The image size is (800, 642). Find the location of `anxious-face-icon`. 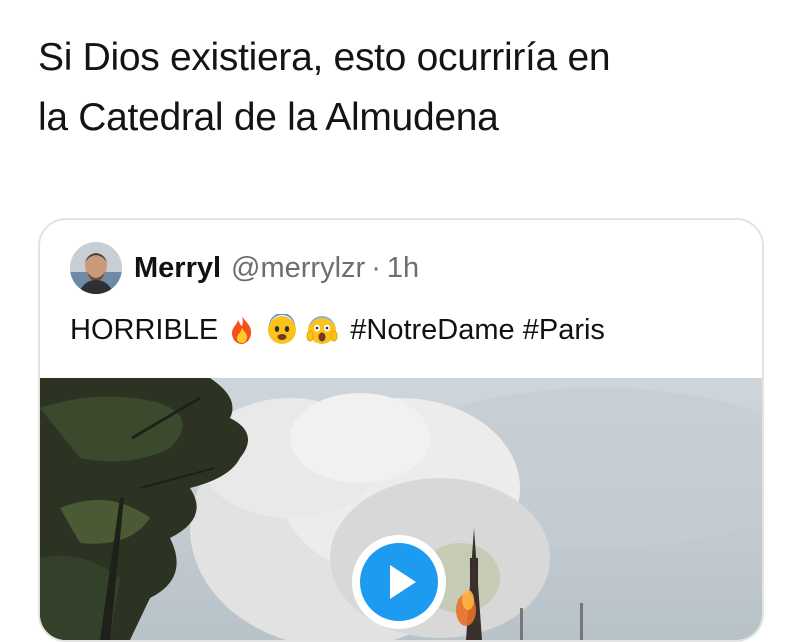

anxious-face-icon is located at coordinates (282, 329).